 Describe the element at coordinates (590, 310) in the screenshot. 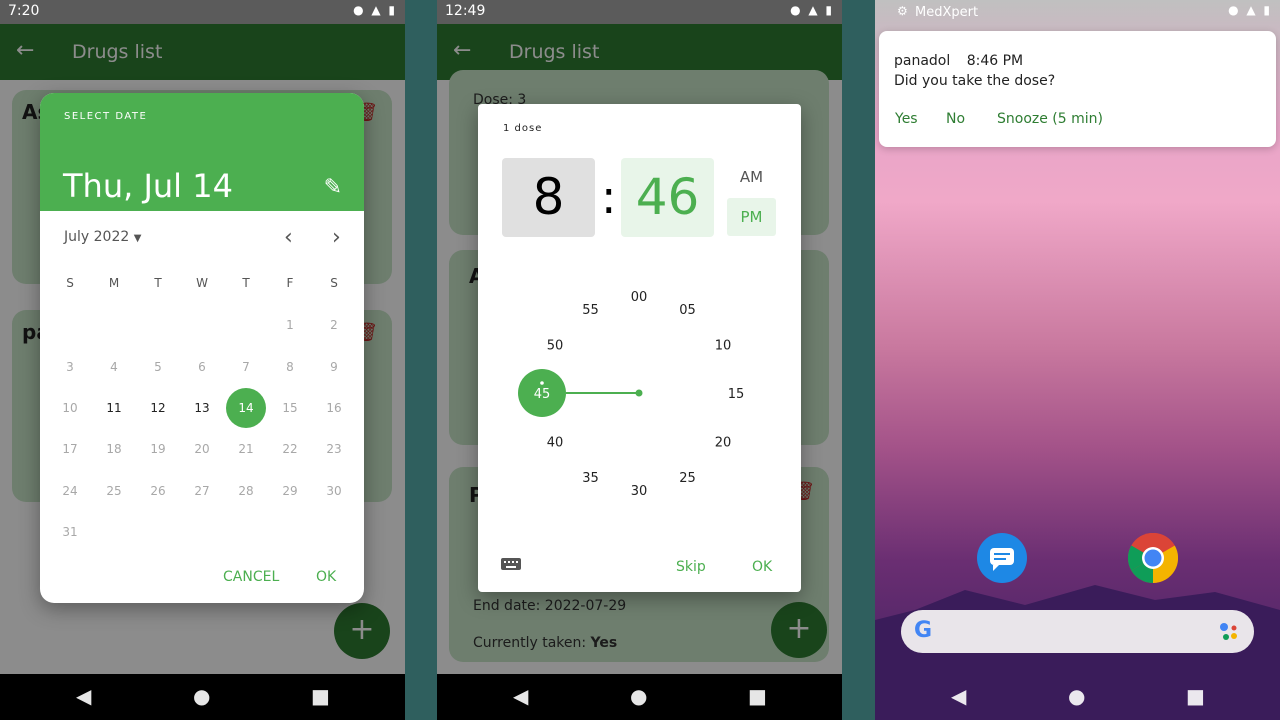

I see `clock-minute-label: 55` at that location.